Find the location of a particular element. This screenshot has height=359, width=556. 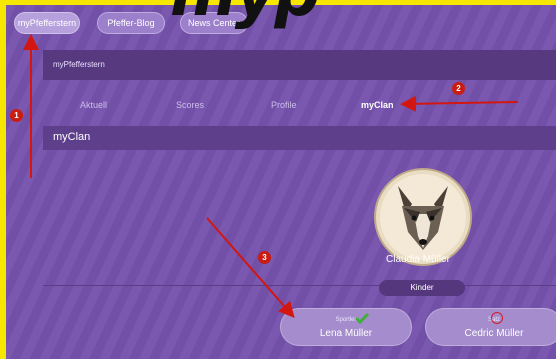

alert-icon is located at coordinates (497, 318).